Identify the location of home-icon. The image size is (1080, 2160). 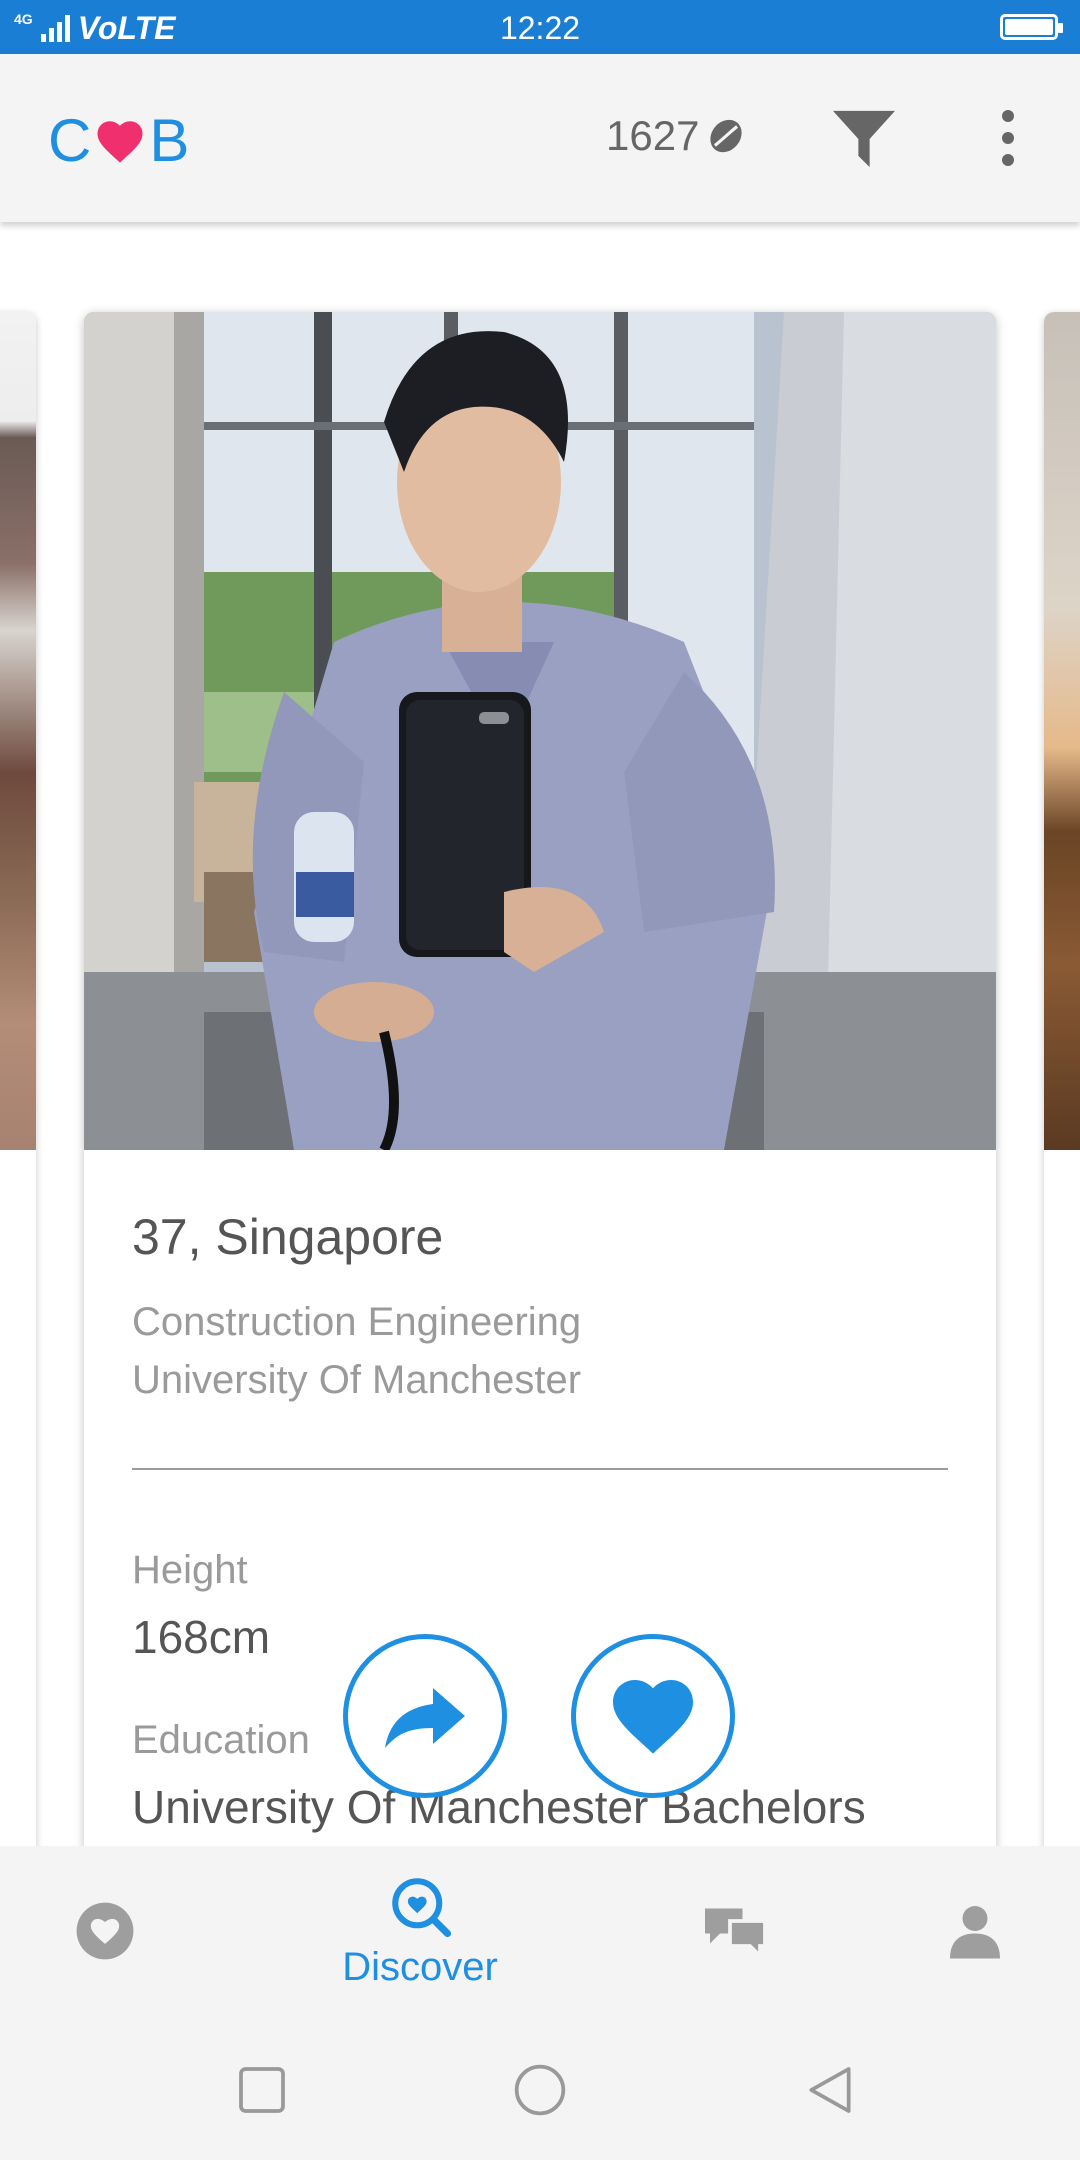
(540, 2090).